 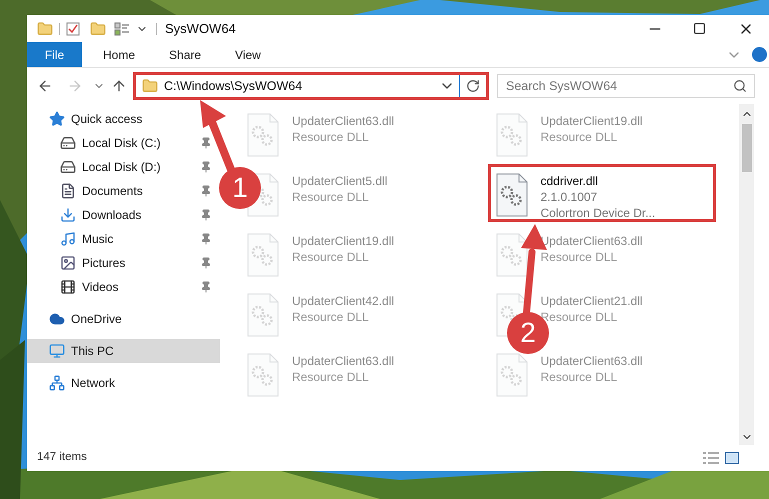 What do you see at coordinates (119, 86) in the screenshot?
I see `up-icon` at bounding box center [119, 86].